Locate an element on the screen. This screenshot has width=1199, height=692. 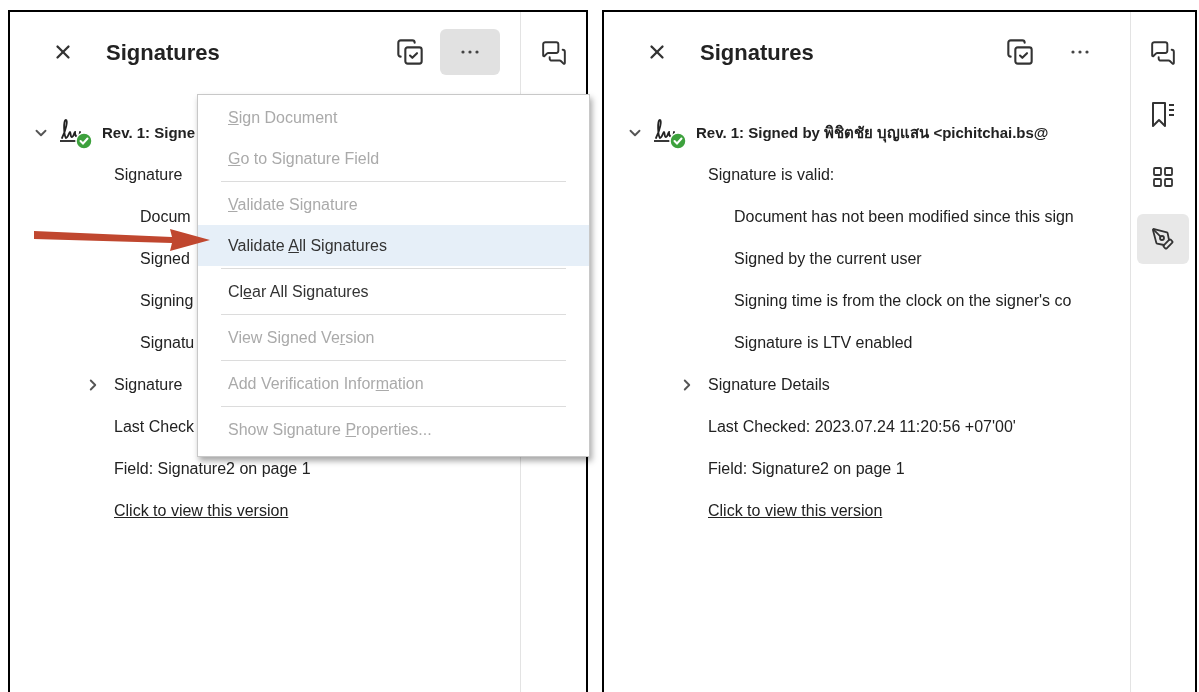
tree-item: Last Checked: 2023.07.24 11:20:56 +07'00' is located at coordinates (862, 427).